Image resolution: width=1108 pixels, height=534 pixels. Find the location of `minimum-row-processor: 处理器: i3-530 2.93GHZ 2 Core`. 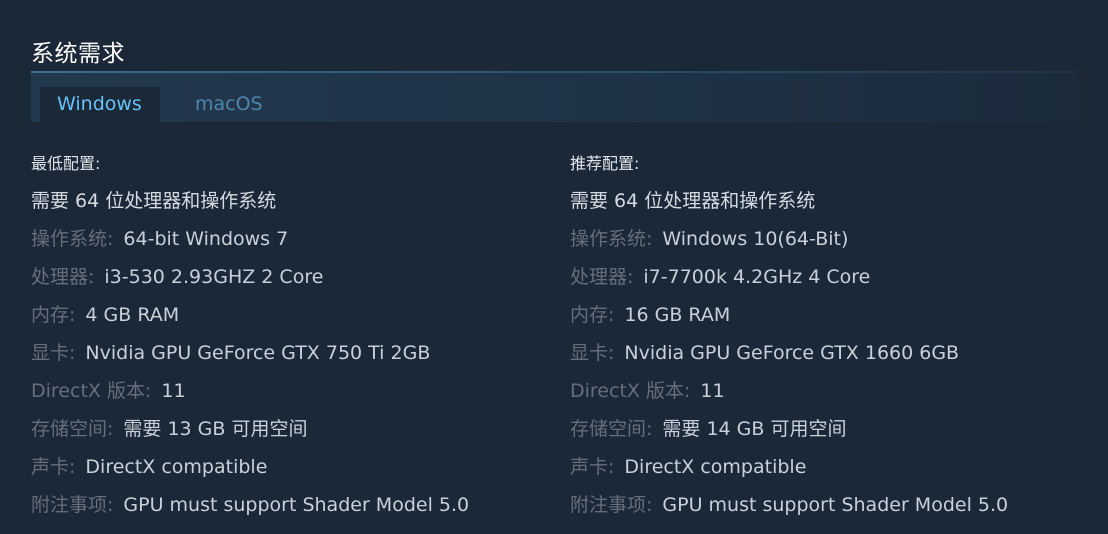

minimum-row-processor: 处理器: i3-530 2.93GHZ 2 Core is located at coordinates (250, 283).